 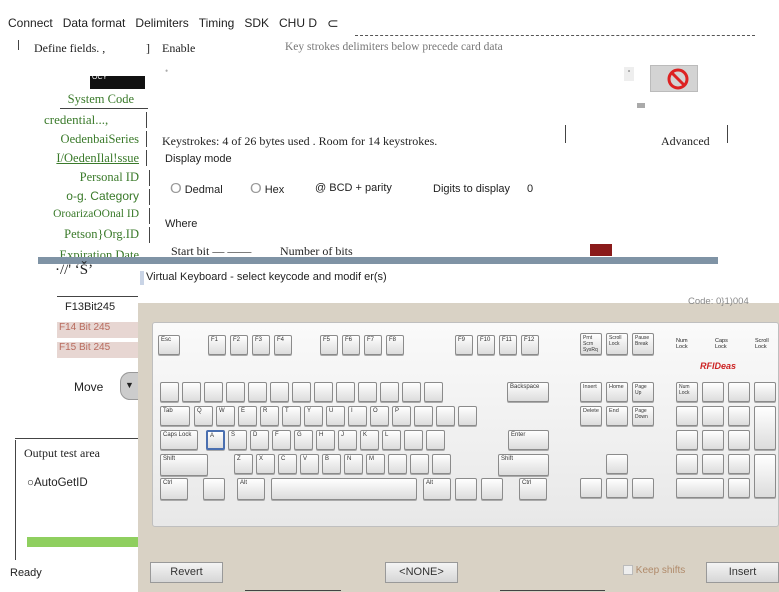 What do you see at coordinates (97, 350) in the screenshot?
I see `bit-row-15: F15 Bit 245` at bounding box center [97, 350].